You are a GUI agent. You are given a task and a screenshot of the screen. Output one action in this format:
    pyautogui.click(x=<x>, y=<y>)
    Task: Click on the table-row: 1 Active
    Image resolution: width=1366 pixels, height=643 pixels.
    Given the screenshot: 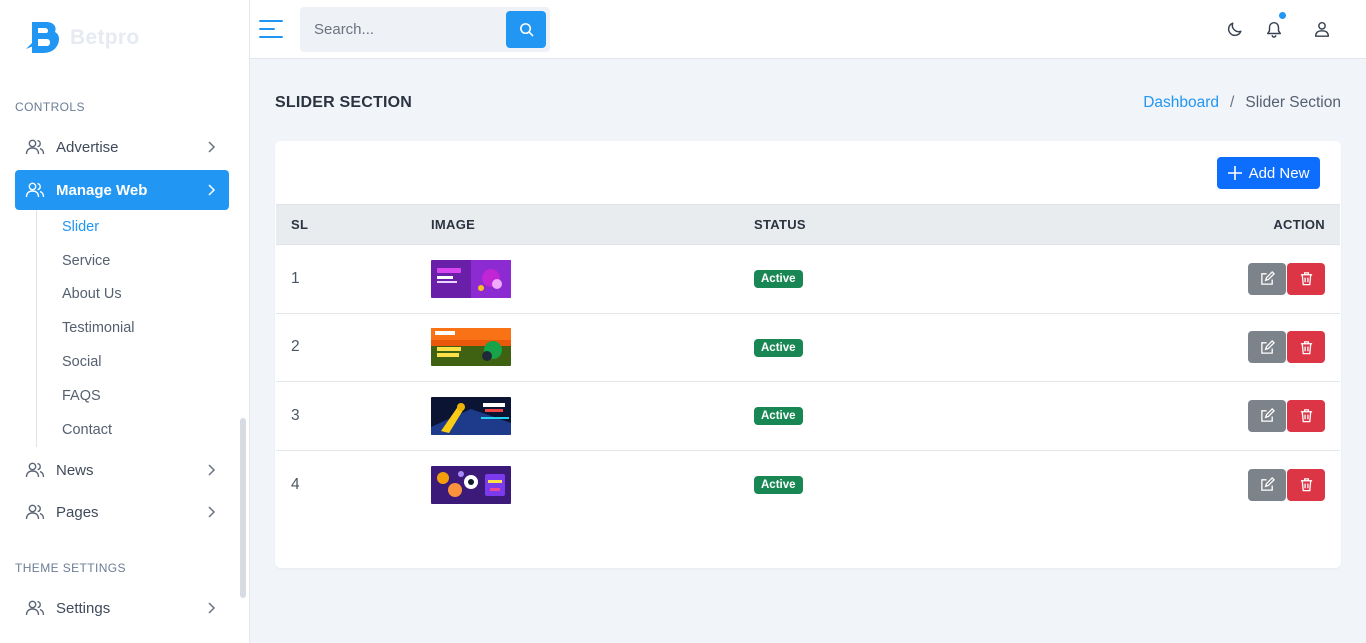 What is the action you would take?
    pyautogui.click(x=808, y=279)
    